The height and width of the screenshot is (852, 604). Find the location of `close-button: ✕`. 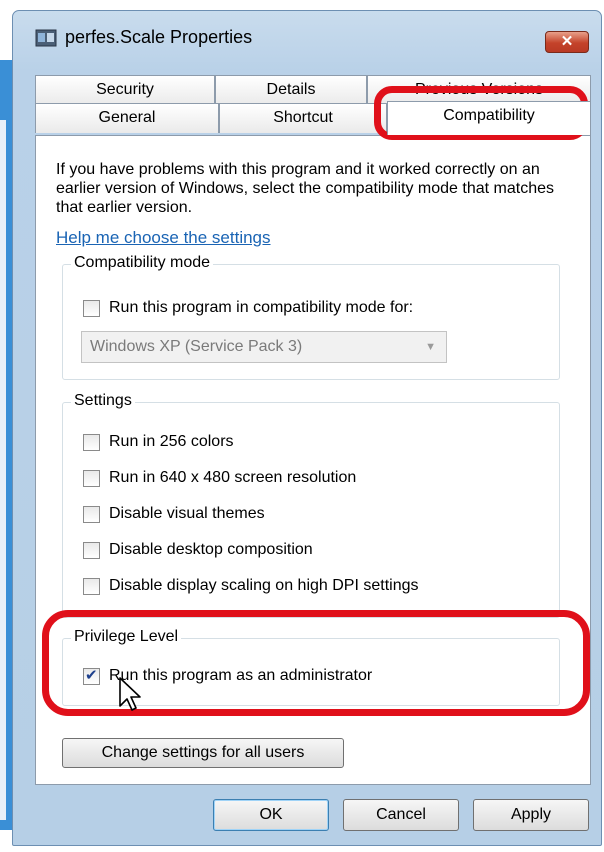

close-button: ✕ is located at coordinates (567, 42).